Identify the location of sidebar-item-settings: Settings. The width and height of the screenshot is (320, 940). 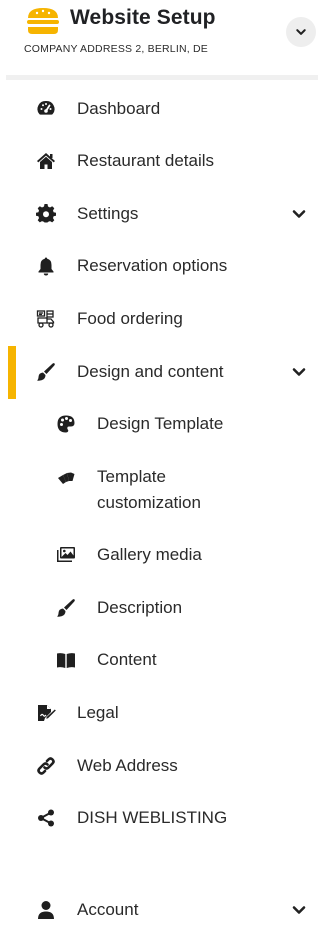
(159, 214).